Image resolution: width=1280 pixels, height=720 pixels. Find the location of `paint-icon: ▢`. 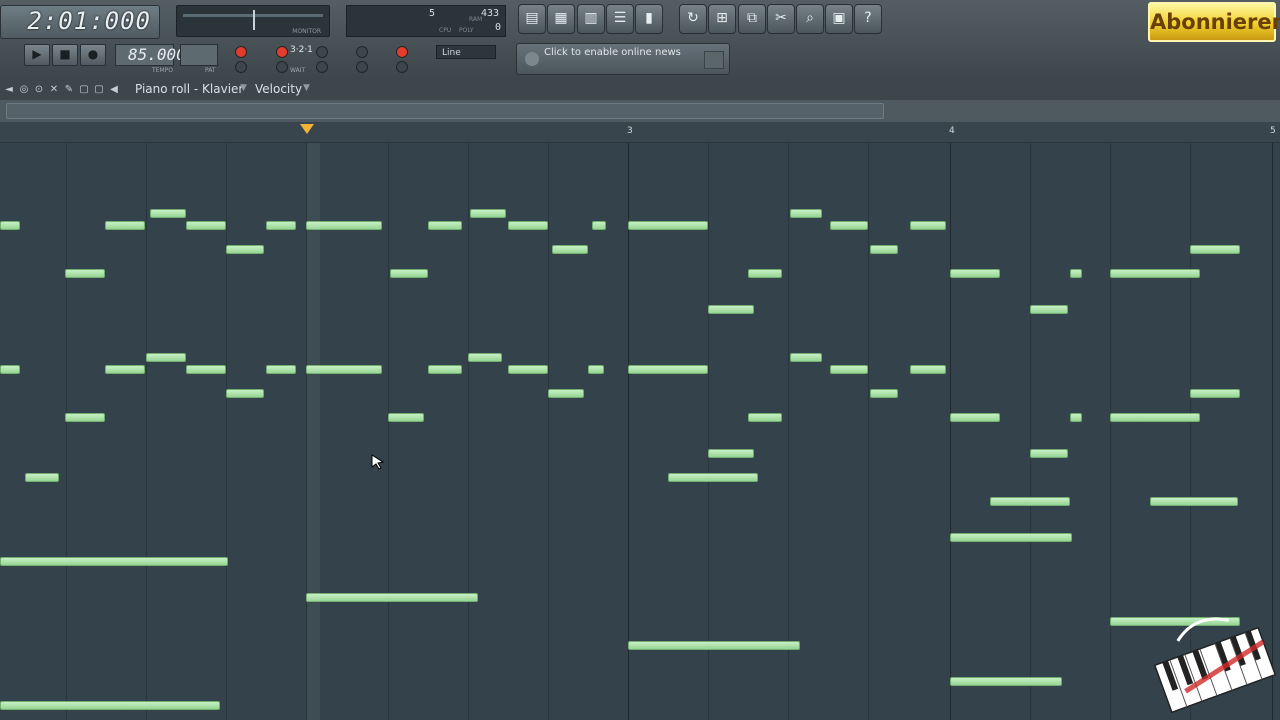

paint-icon: ▢ is located at coordinates (84, 90).